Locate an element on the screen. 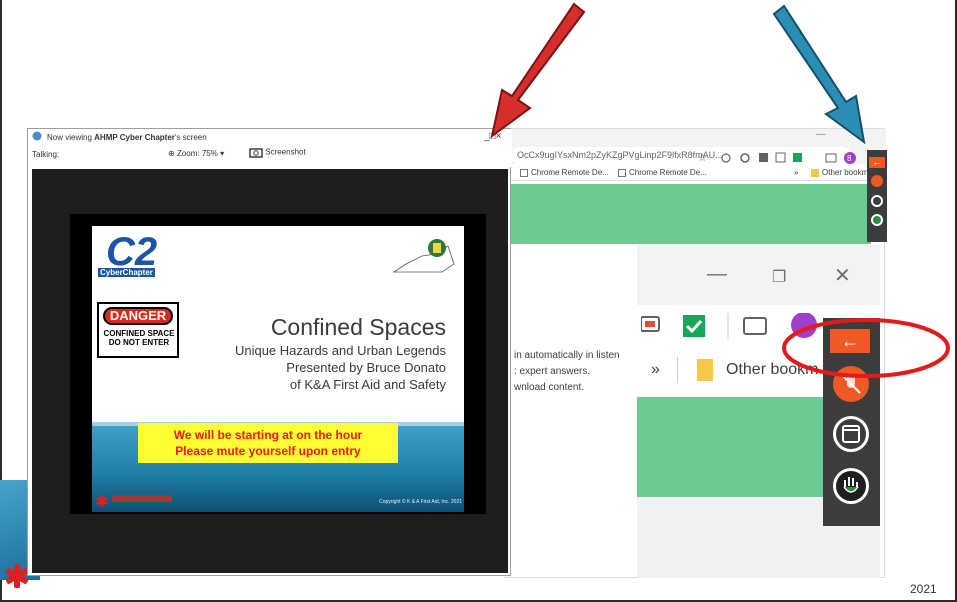 Image resolution: width=957 pixels, height=602 pixels. danger-sign: DANGER CONFINED SPACE DO NOT ENTER is located at coordinates (138, 330).